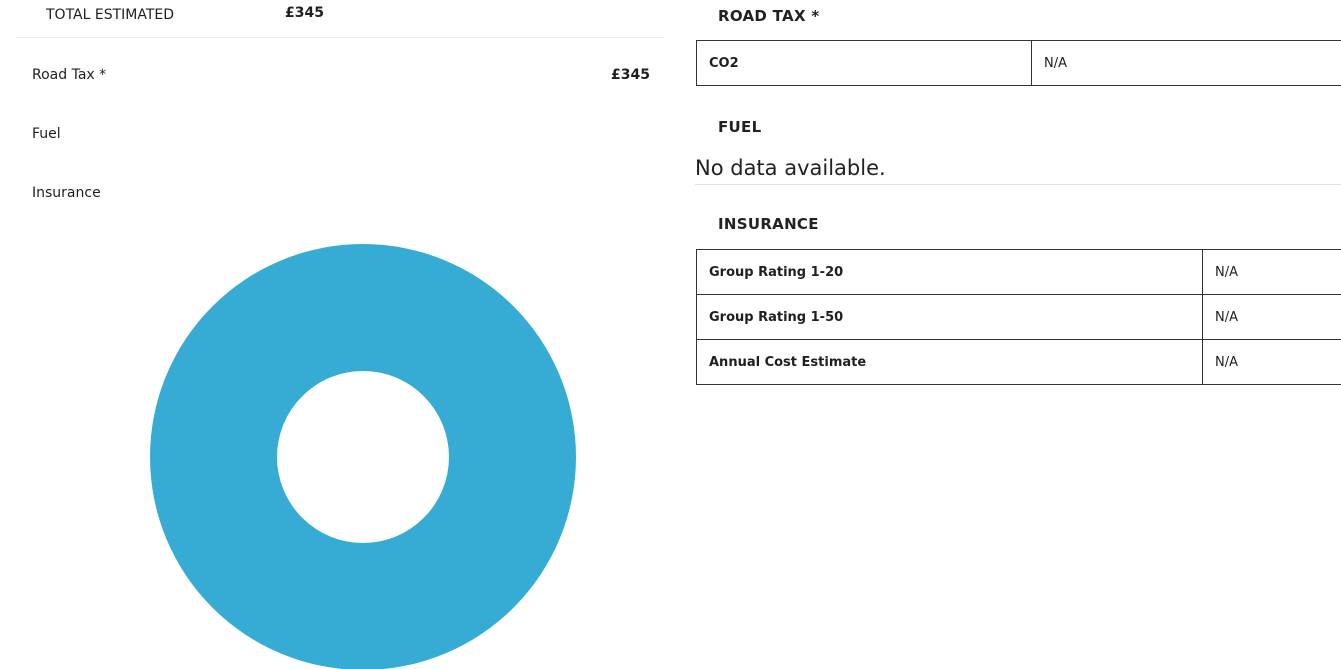 This screenshot has width=1341, height=669. Describe the element at coordinates (69, 75) in the screenshot. I see `road-tax-label: Road Tax *` at that location.